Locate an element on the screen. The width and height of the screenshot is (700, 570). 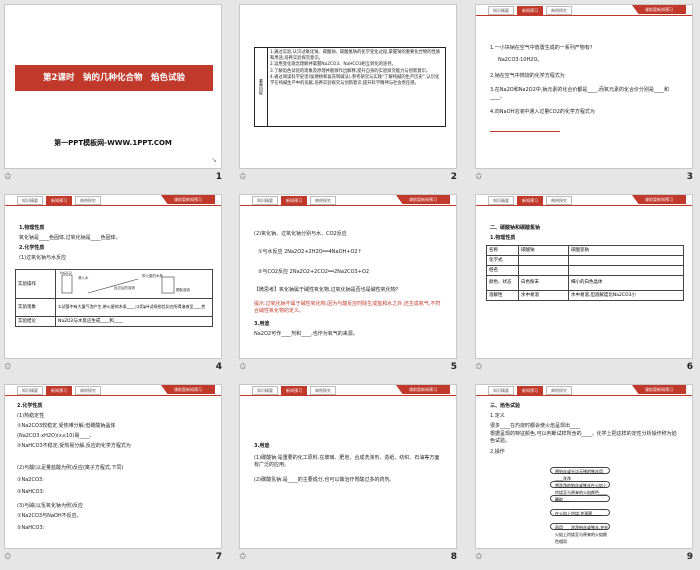
text-line: 4.向NaOH溶液中通入过量CO2的化学方程式为 is located at coordinates (542, 112).